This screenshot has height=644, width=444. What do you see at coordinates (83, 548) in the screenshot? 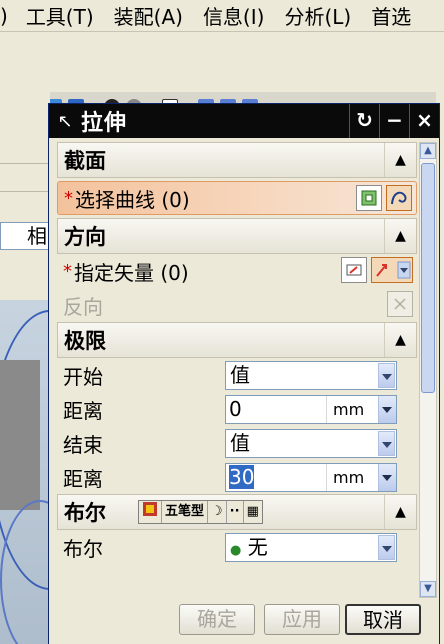
I see `boolean-label: 布尔` at bounding box center [83, 548].